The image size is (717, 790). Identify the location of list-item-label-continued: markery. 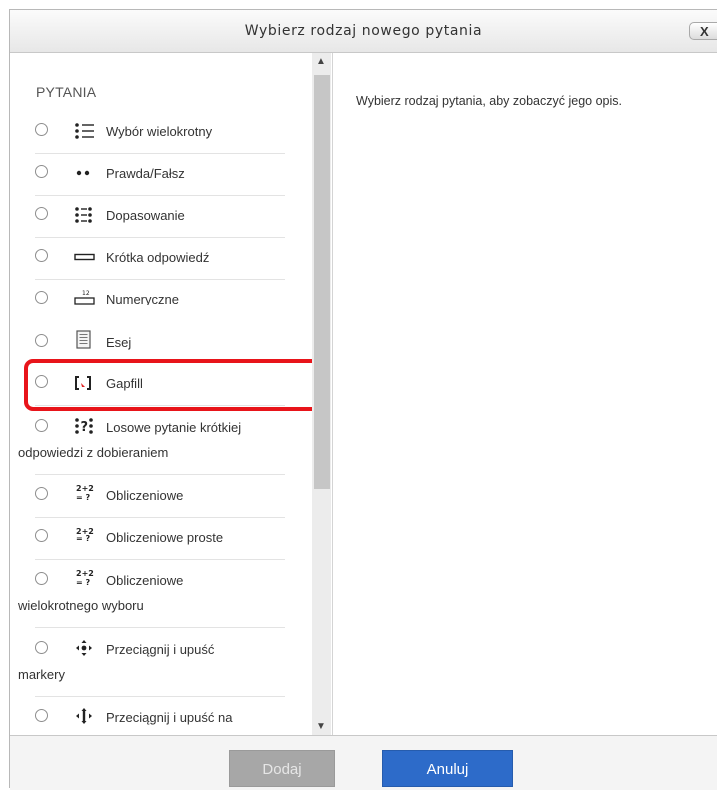
(41, 674).